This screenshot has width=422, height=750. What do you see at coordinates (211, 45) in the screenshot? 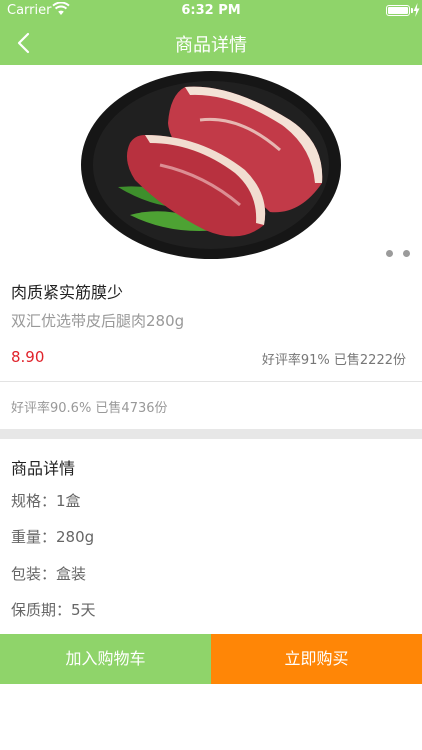
I see `page-title: 商品详情` at bounding box center [211, 45].